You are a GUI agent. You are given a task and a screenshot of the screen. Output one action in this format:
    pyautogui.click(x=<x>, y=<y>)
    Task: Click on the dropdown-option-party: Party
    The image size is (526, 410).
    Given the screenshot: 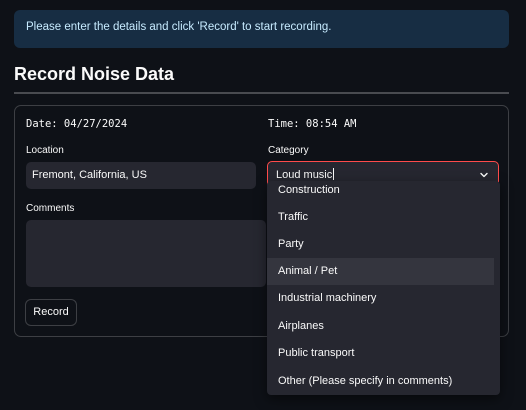 What is the action you would take?
    pyautogui.click(x=380, y=244)
    